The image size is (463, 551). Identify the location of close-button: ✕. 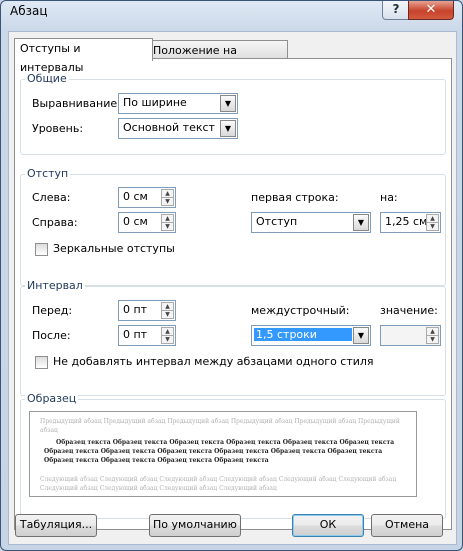
(431, 10).